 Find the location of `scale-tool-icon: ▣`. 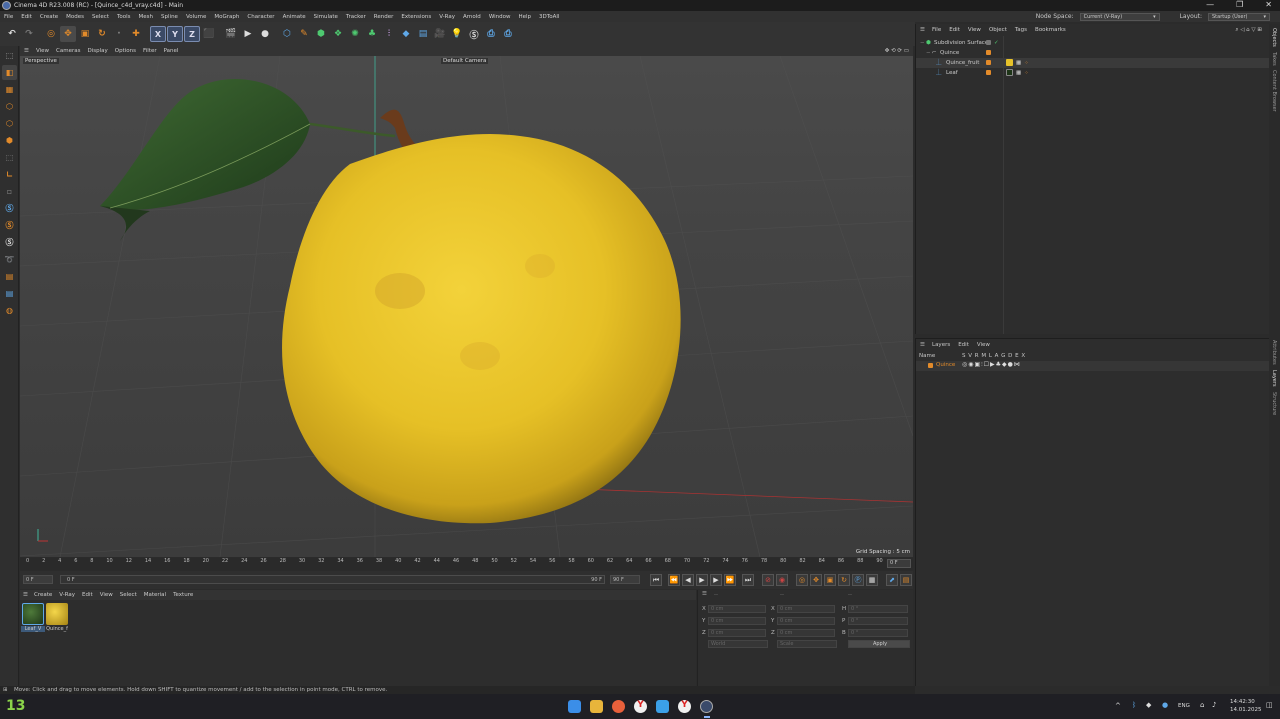

scale-tool-icon: ▣ is located at coordinates (85, 34).